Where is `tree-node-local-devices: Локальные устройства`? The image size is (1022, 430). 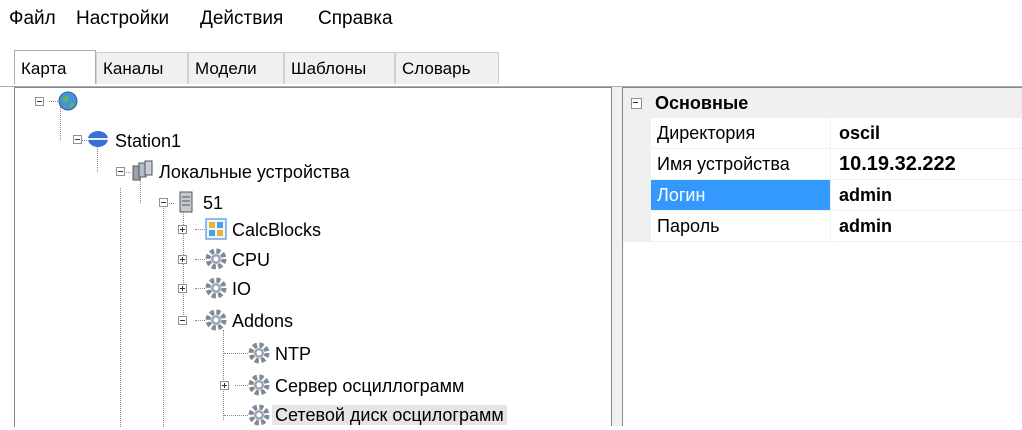
tree-node-local-devices: Локальные устройства is located at coordinates (254, 172).